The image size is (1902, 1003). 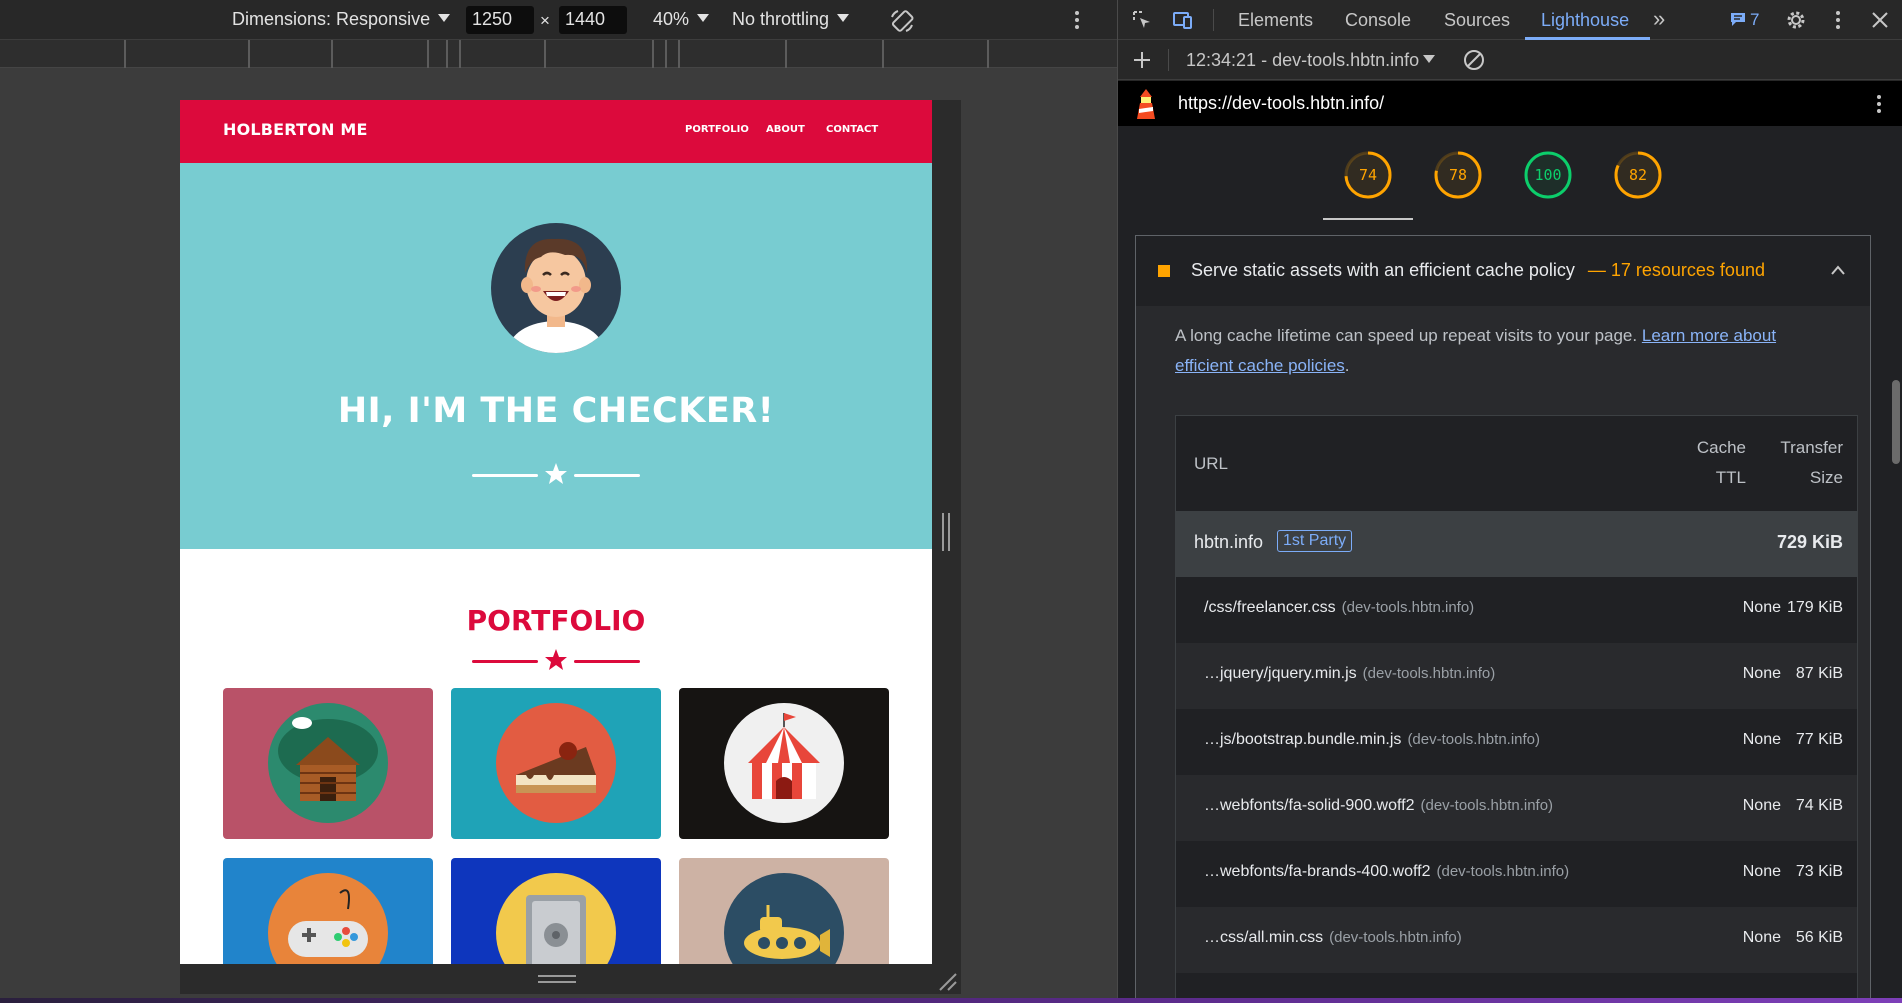 I want to click on column-header-url: URL, so click(x=1211, y=464).